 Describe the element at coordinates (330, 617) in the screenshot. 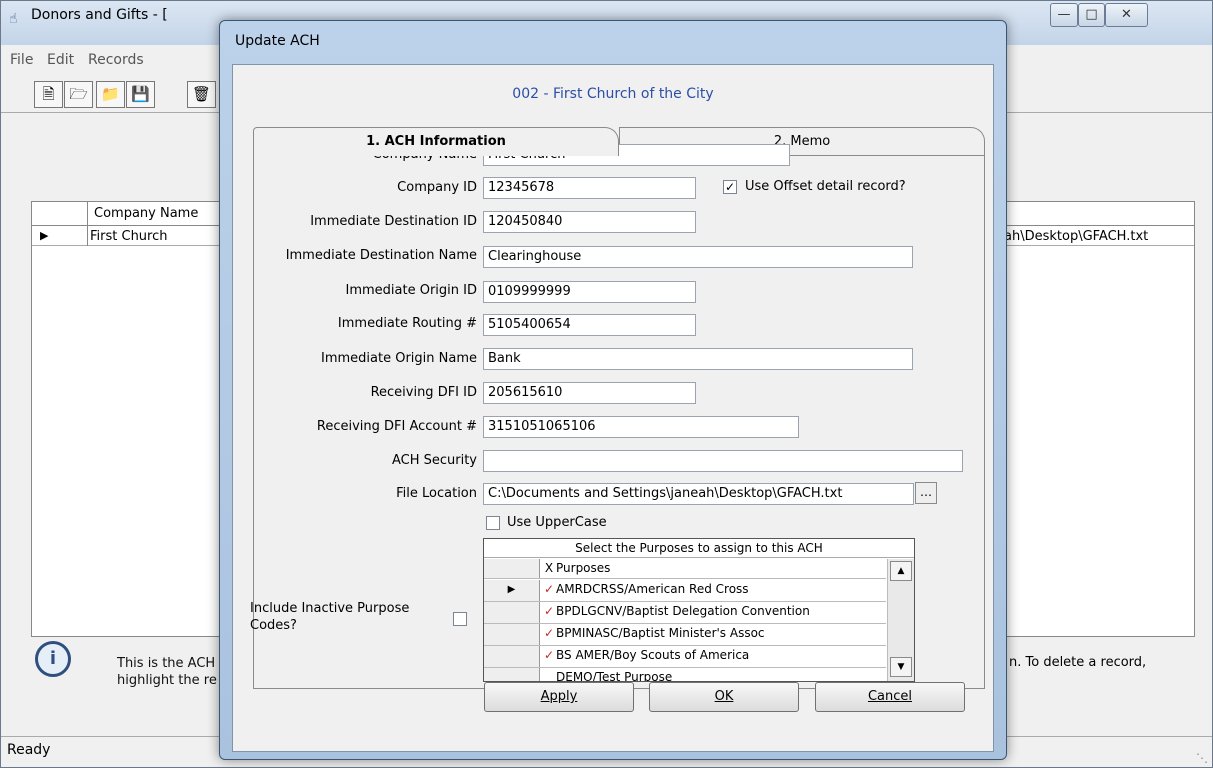

I see `include-inactive-label: Include Inactive Purpose Codes?` at that location.